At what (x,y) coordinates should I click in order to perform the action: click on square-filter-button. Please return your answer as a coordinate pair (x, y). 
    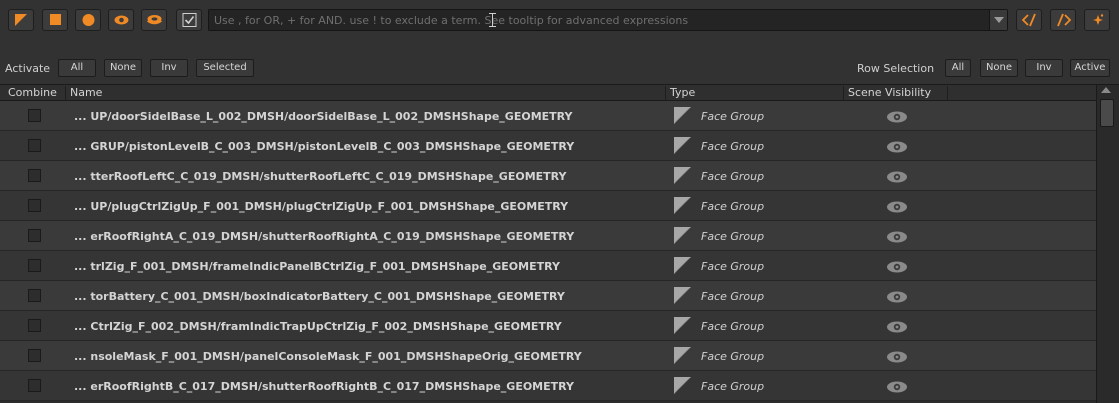
    Looking at the image, I should click on (55, 20).